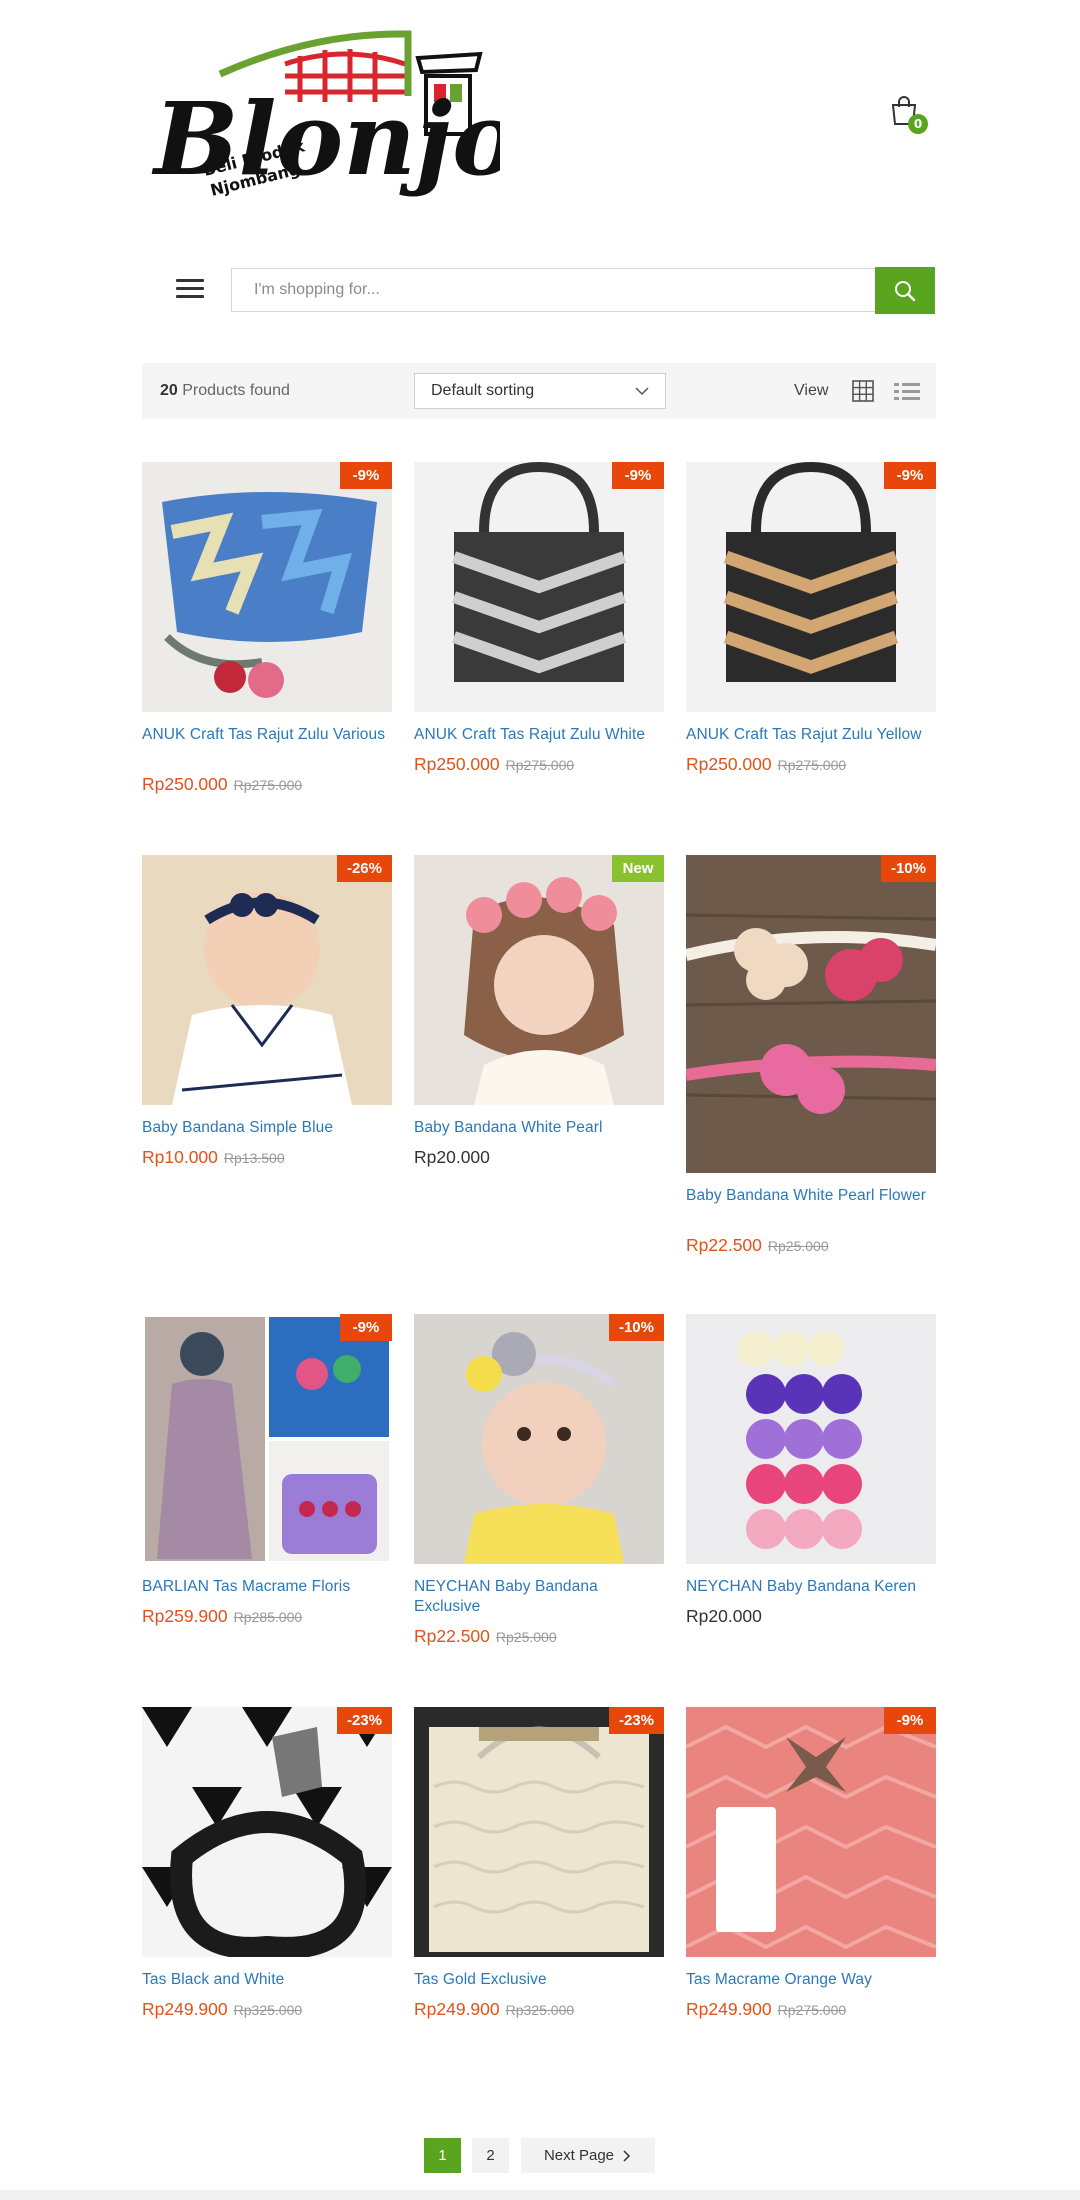 This screenshot has width=1080, height=2200. What do you see at coordinates (539, 1980) in the screenshot?
I see `product-name: Tas Gold Exclusive` at bounding box center [539, 1980].